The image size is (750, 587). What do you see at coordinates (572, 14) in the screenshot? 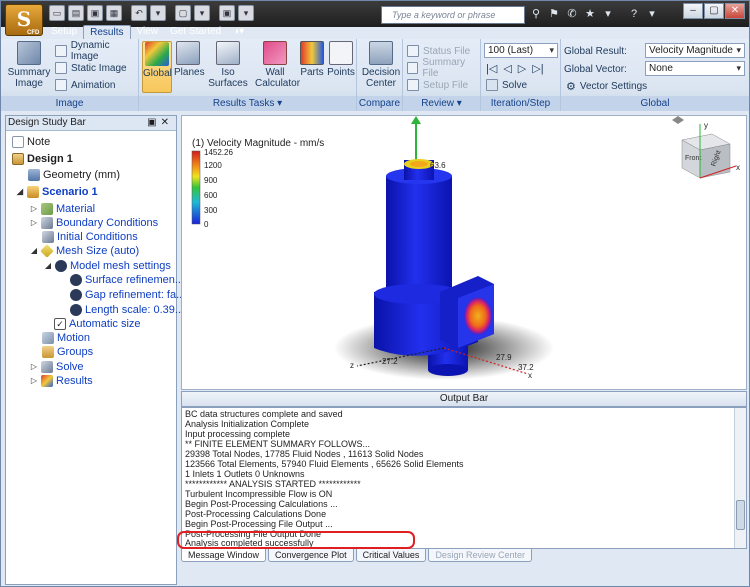
I see `comm-center-icon: ✆` at bounding box center [572, 14].